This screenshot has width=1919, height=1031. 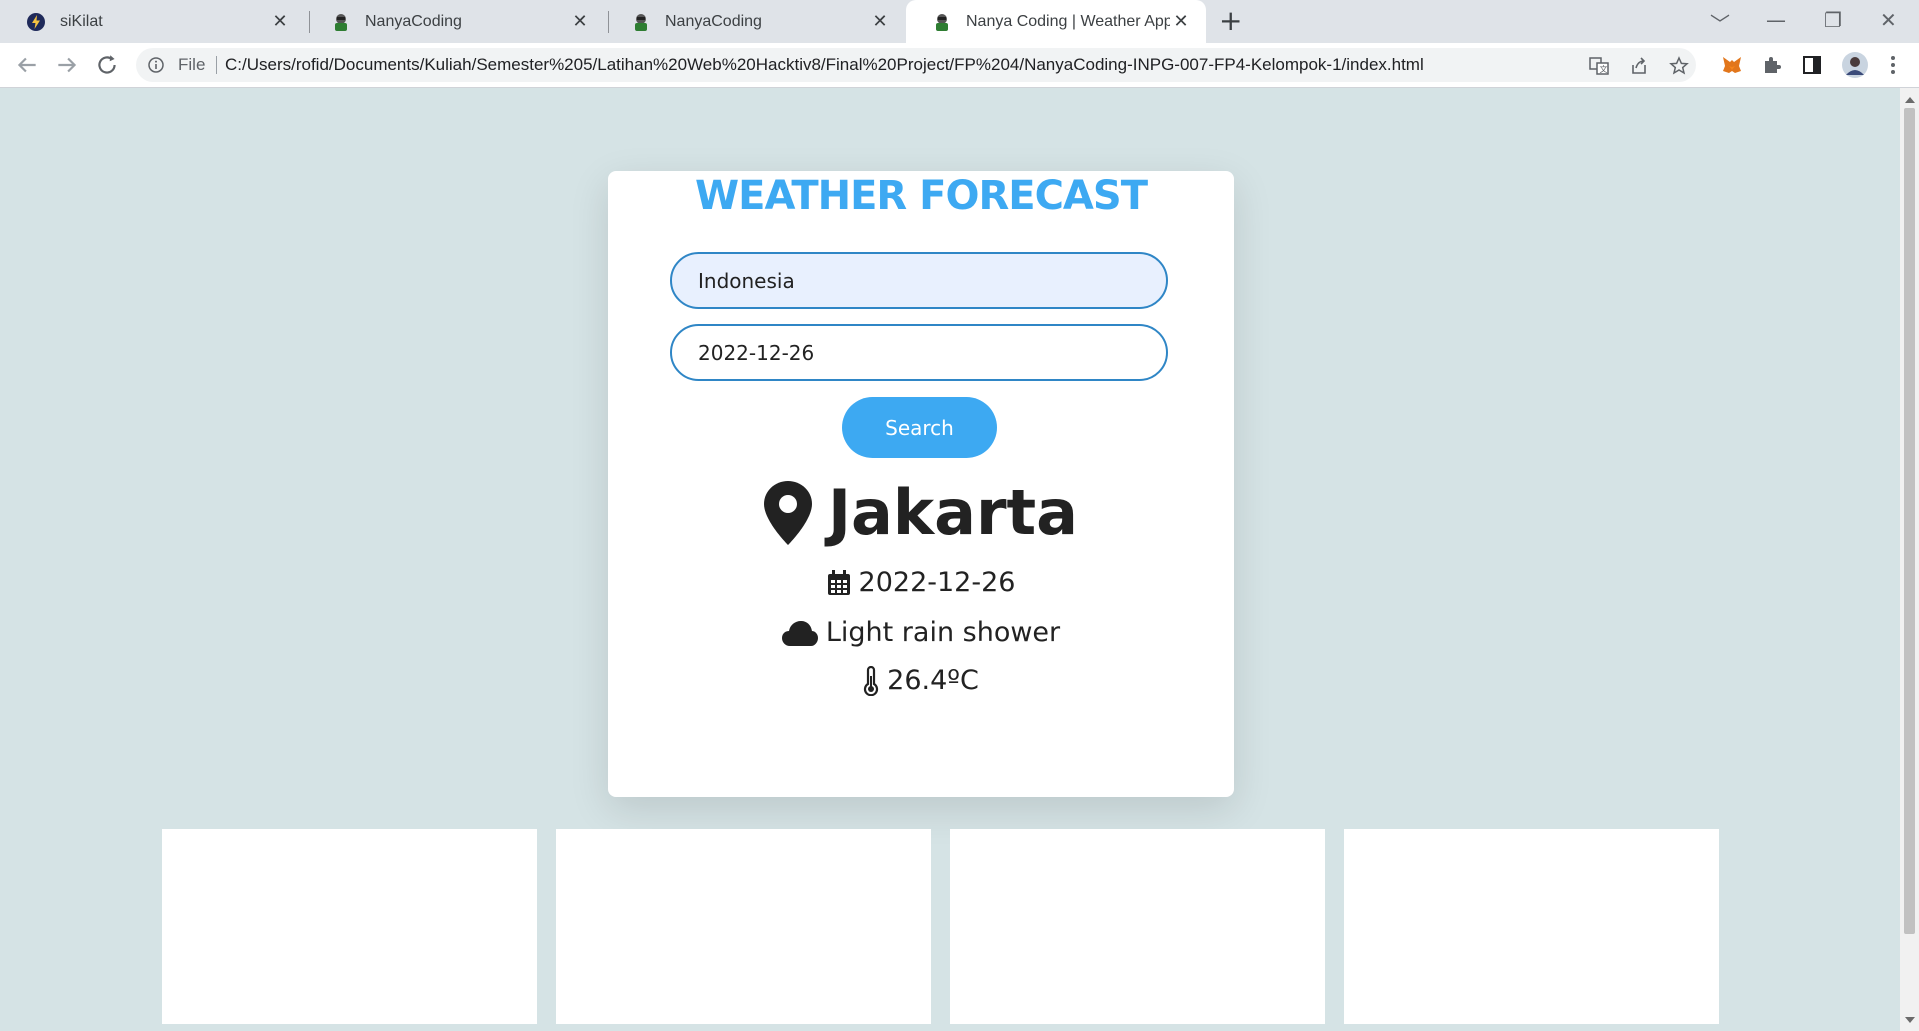 I want to click on minimize-button: —, so click(x=1776, y=20).